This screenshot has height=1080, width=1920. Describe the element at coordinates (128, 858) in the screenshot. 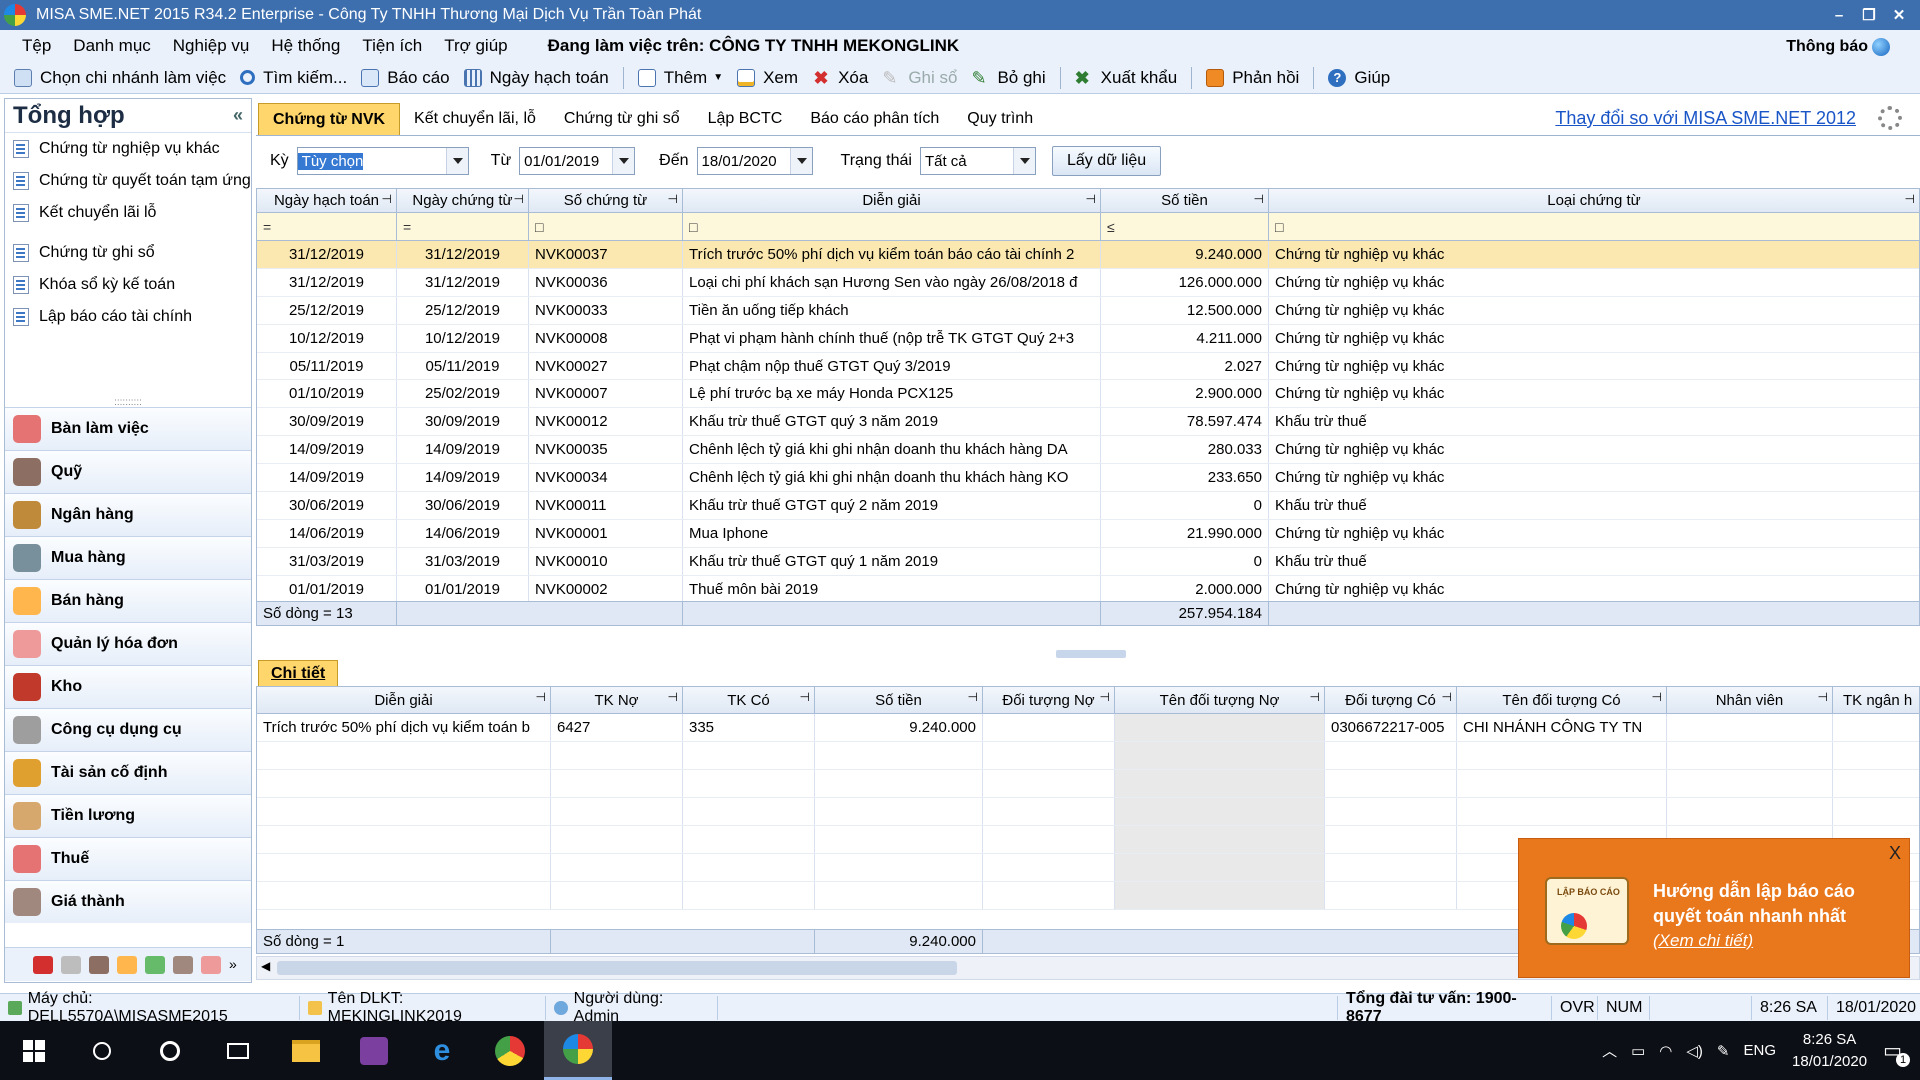

I see `module-tax: Thuế` at that location.